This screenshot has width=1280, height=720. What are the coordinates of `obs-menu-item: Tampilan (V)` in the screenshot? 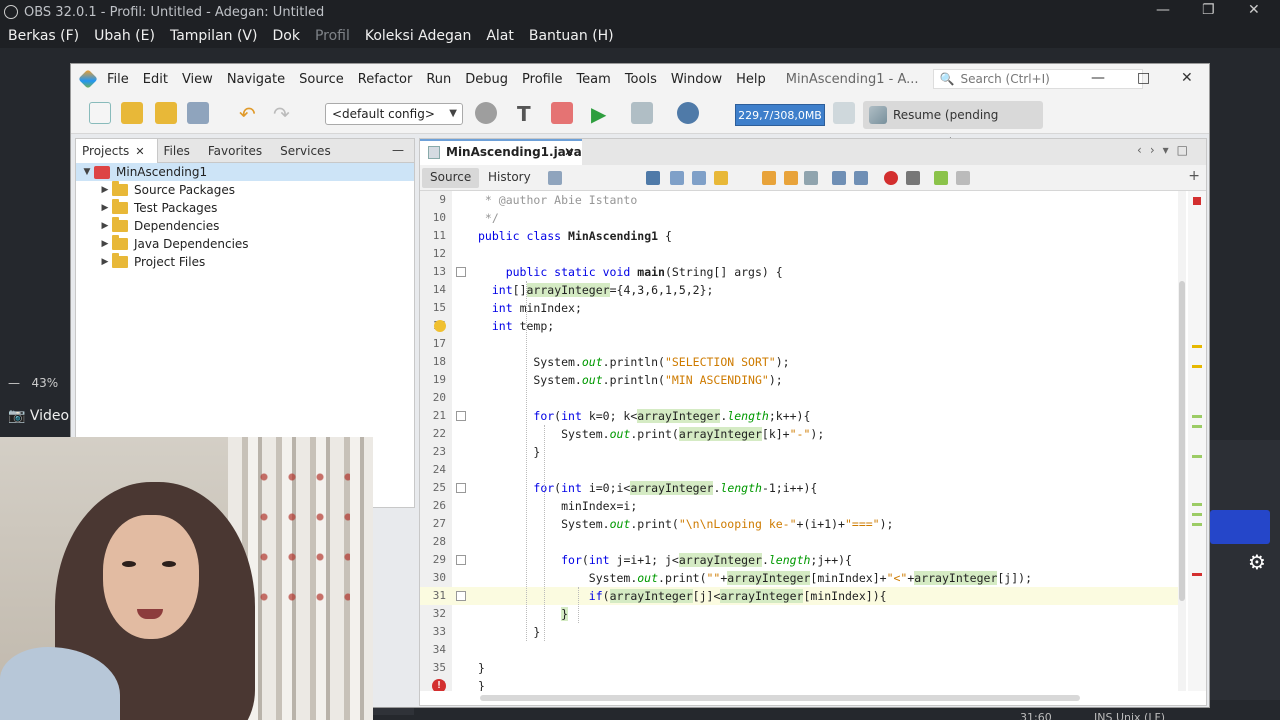 It's located at (214, 36).